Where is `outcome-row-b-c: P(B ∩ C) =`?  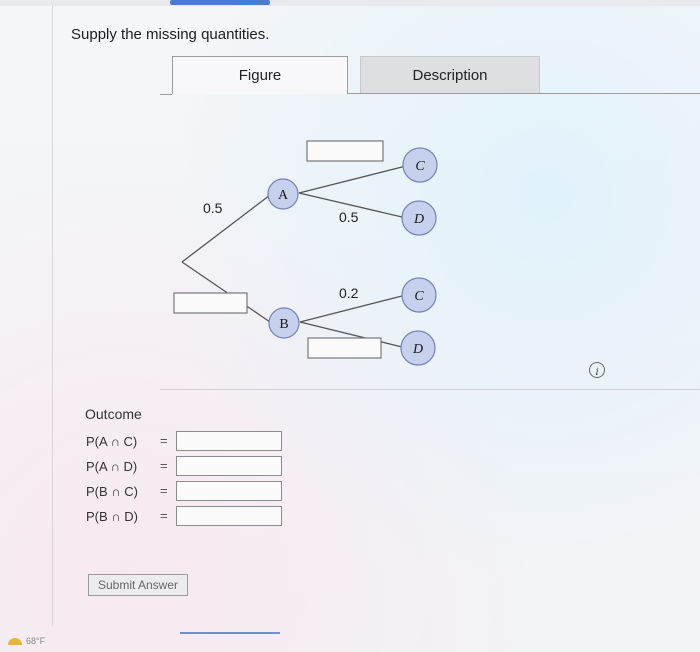
outcome-row-b-c: P(B ∩ C) = is located at coordinates (127, 491).